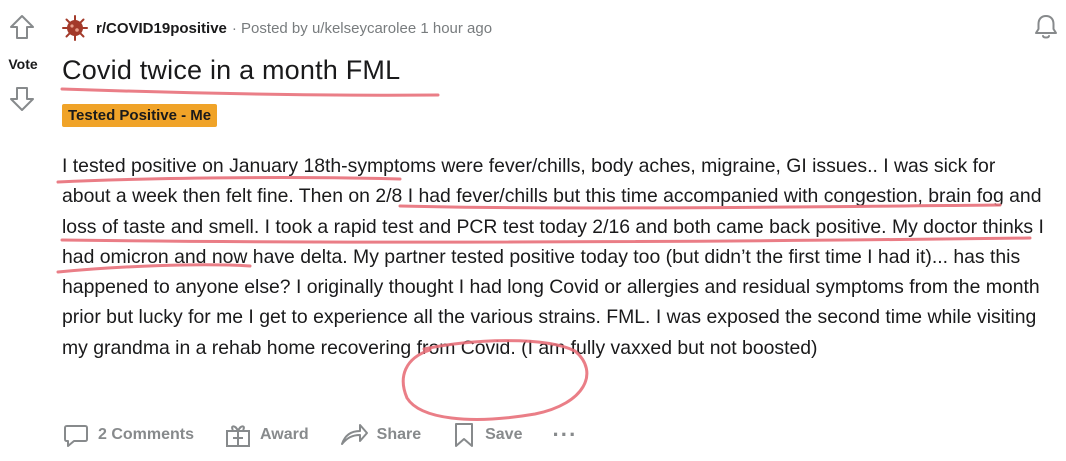 Image resolution: width=1066 pixels, height=461 pixels. I want to click on award-button: Award, so click(266, 435).